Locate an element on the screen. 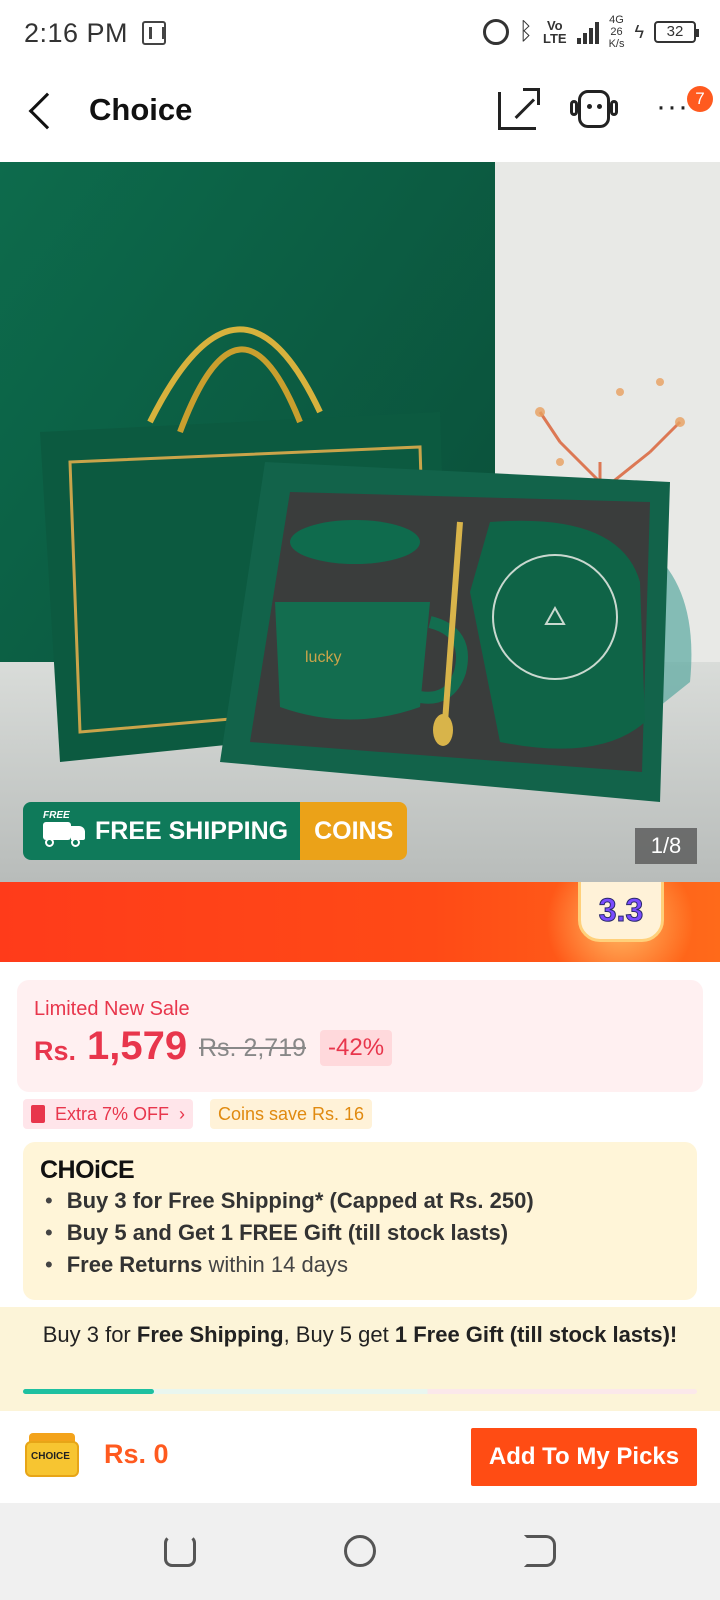 The image size is (720, 1600). system-nav-bar is located at coordinates (360, 1551).